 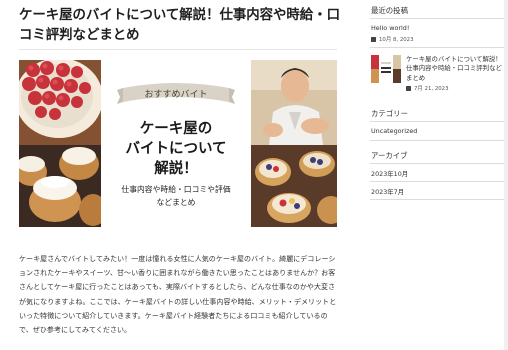 I want to click on recent-post-date-text-1: 10月 8, 2023, so click(x=396, y=40).